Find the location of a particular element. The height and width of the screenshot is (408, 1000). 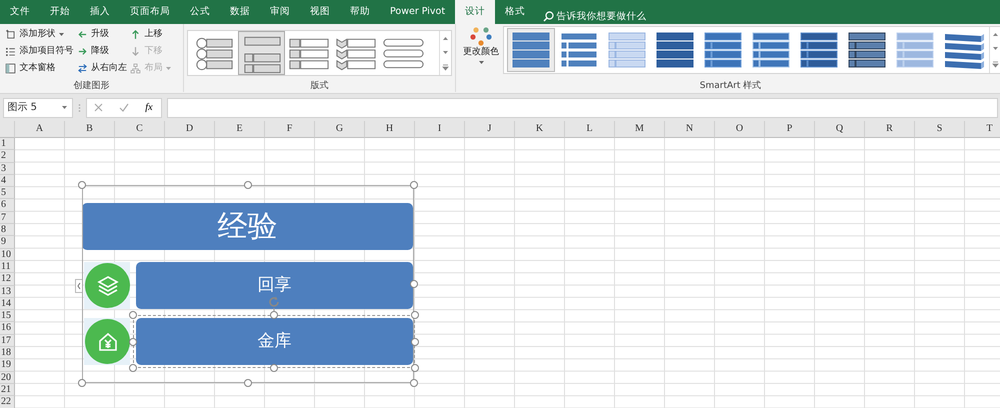

ribbon-command: 添加项目符号 is located at coordinates (38, 51).